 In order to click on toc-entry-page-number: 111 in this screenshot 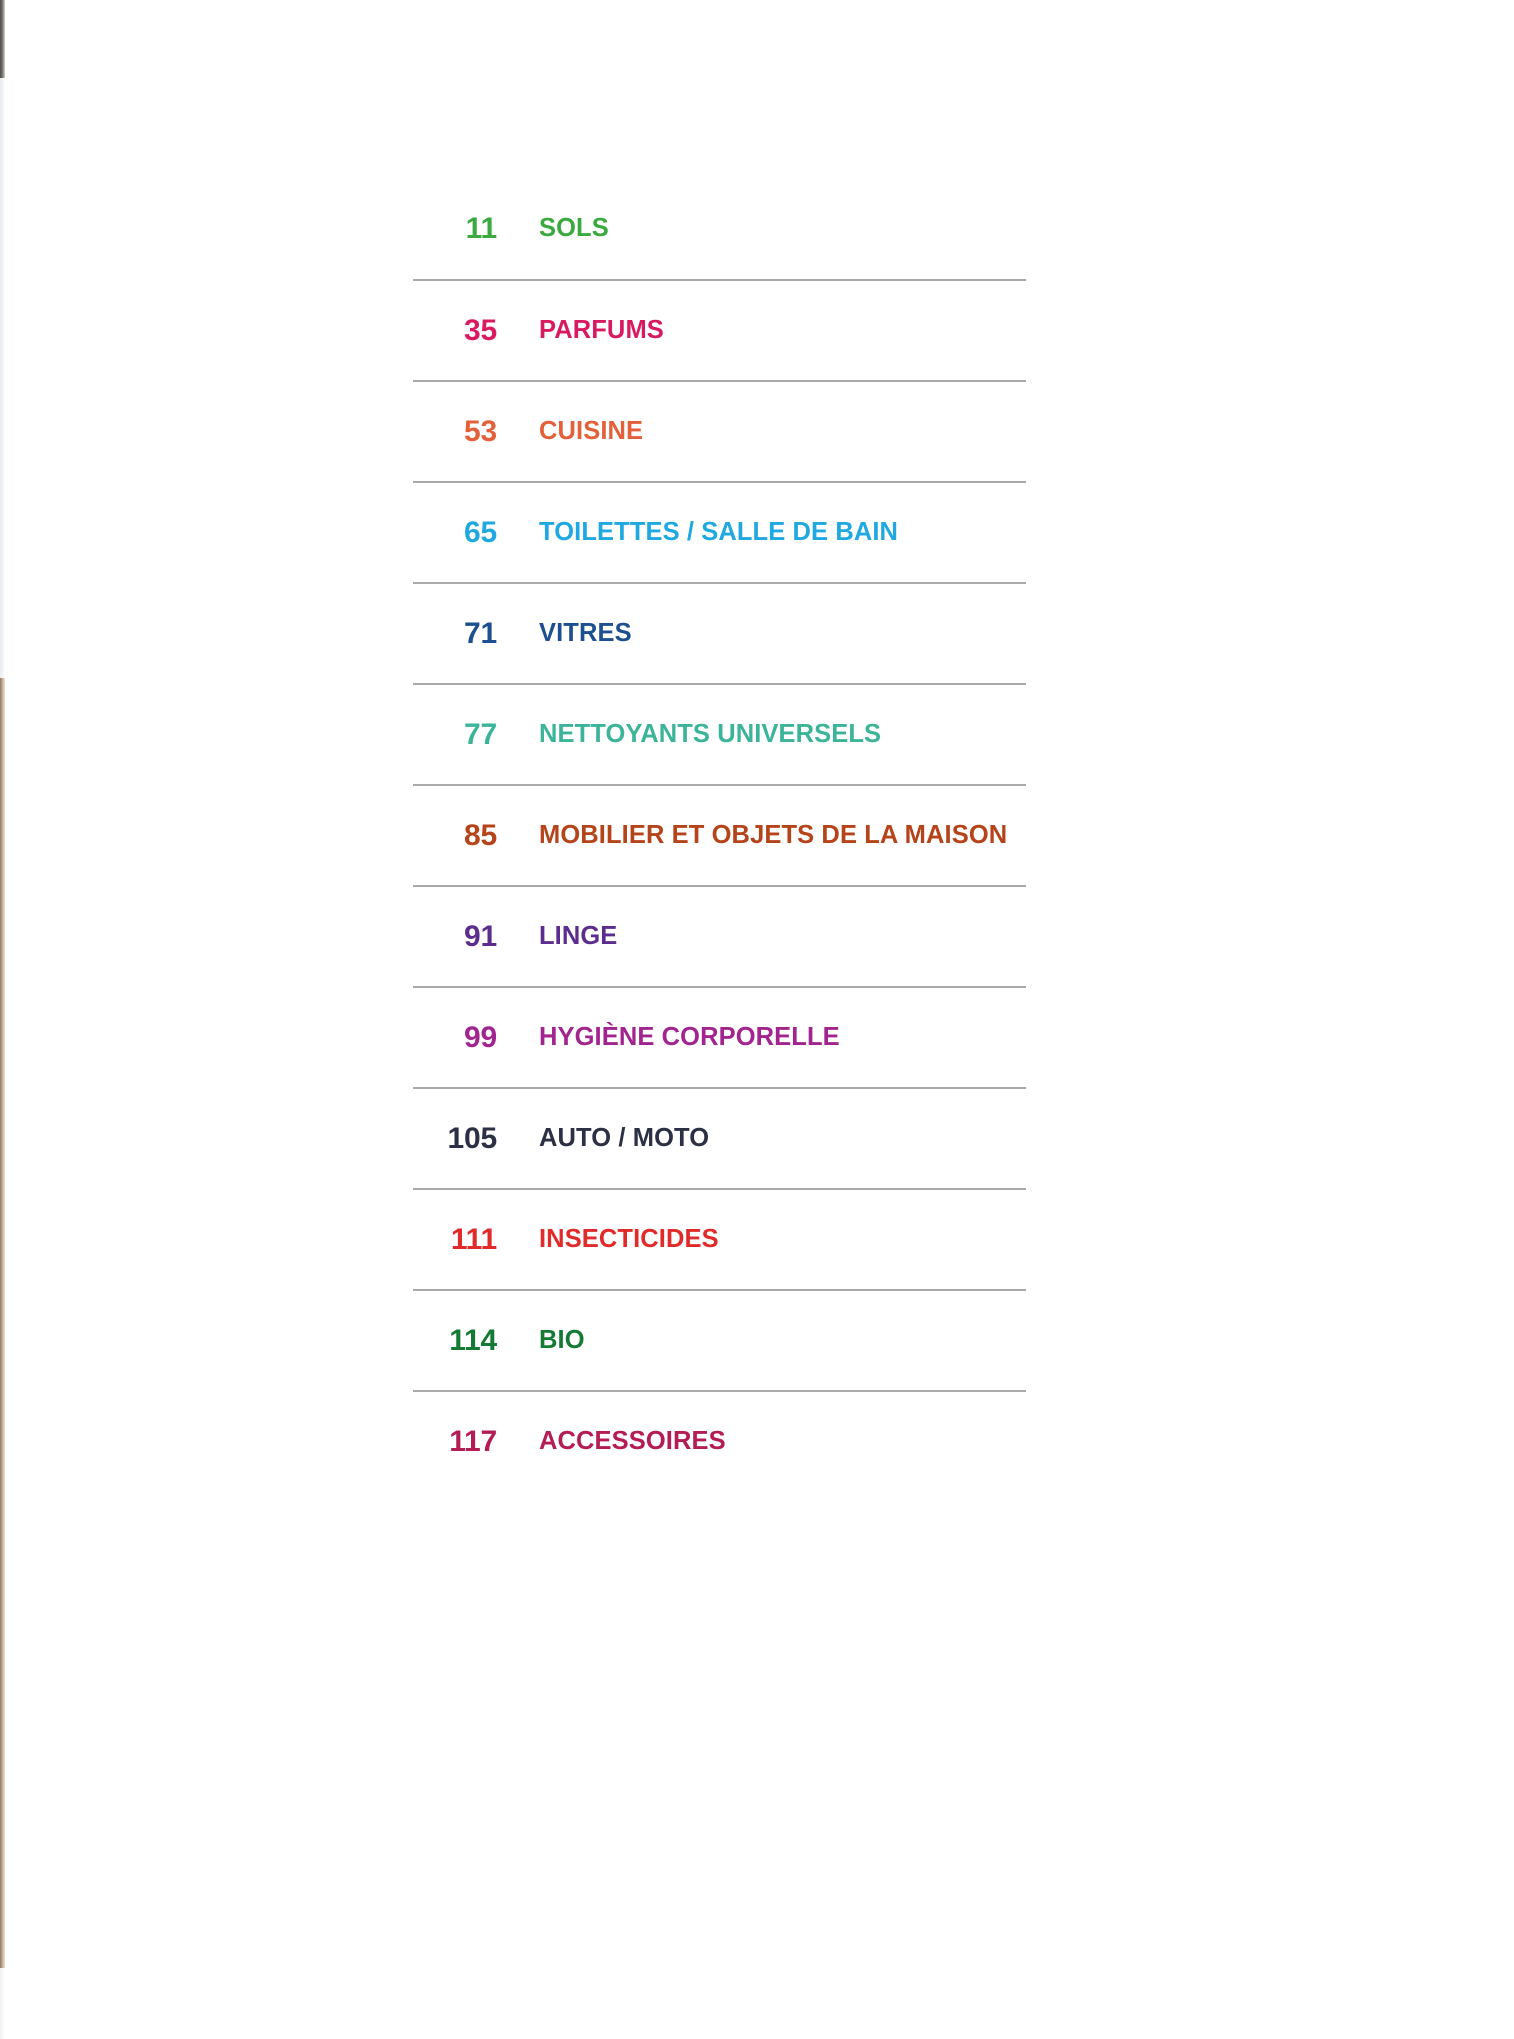, I will do `click(473, 1239)`.